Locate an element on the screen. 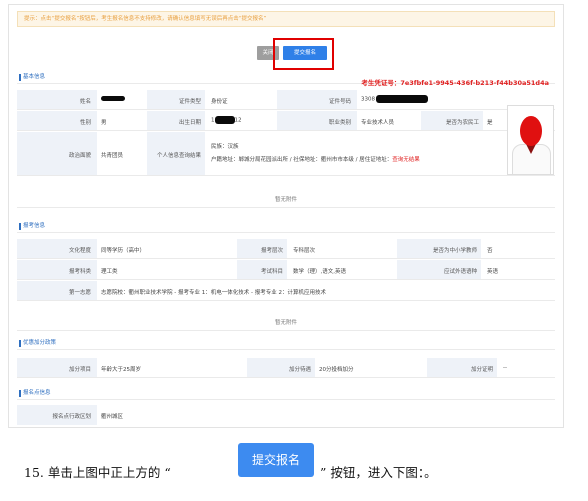 This screenshot has width=588, height=501. instruction-text-end: ” 按钮，进入下图：。 is located at coordinates (378, 472).